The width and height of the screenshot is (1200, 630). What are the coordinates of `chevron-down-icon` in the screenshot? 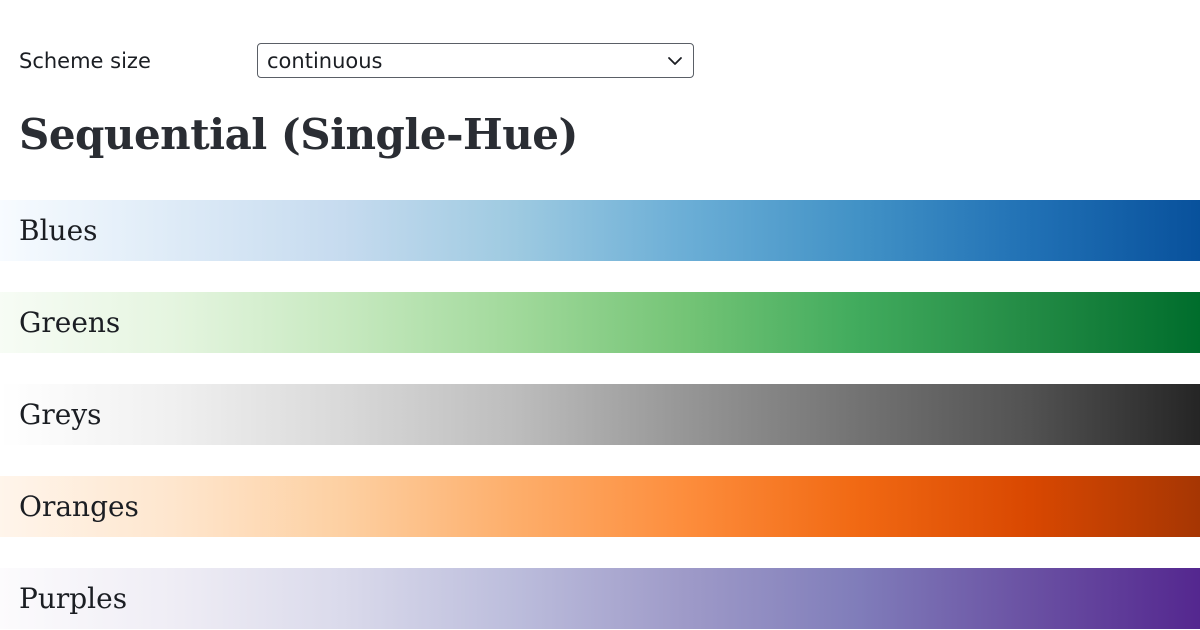 It's located at (675, 61).